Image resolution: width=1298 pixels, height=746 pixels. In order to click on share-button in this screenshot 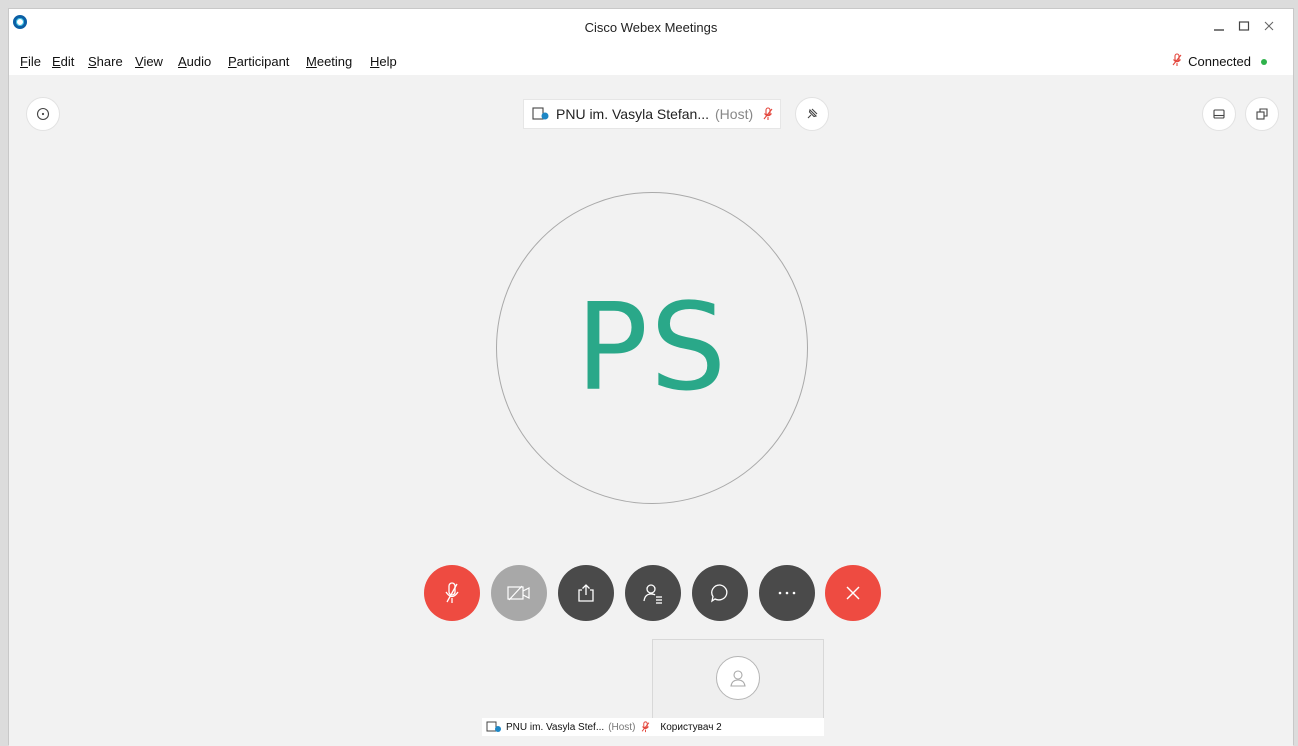, I will do `click(586, 593)`.